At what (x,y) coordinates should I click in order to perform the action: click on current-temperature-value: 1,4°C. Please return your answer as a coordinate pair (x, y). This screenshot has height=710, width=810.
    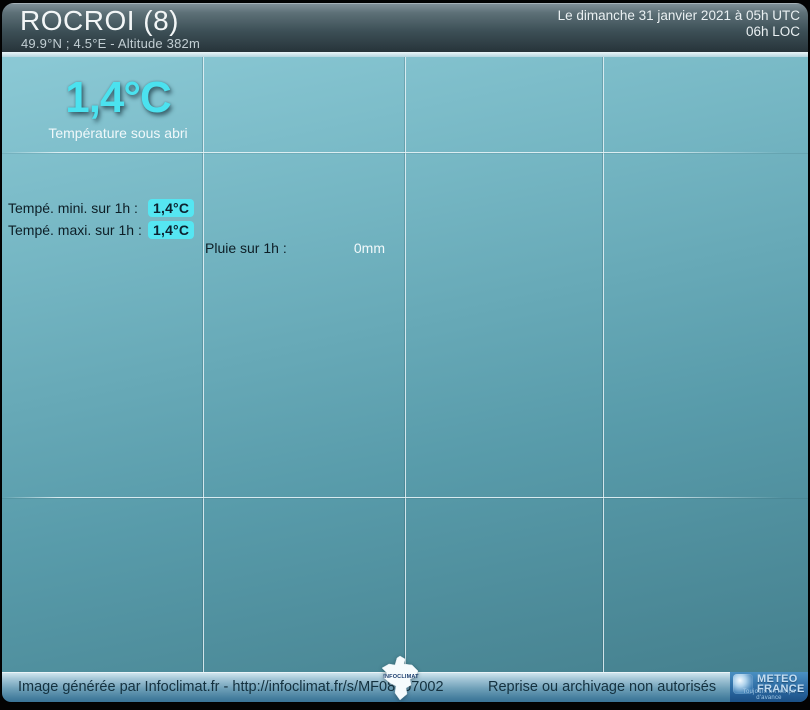
    Looking at the image, I should click on (118, 97).